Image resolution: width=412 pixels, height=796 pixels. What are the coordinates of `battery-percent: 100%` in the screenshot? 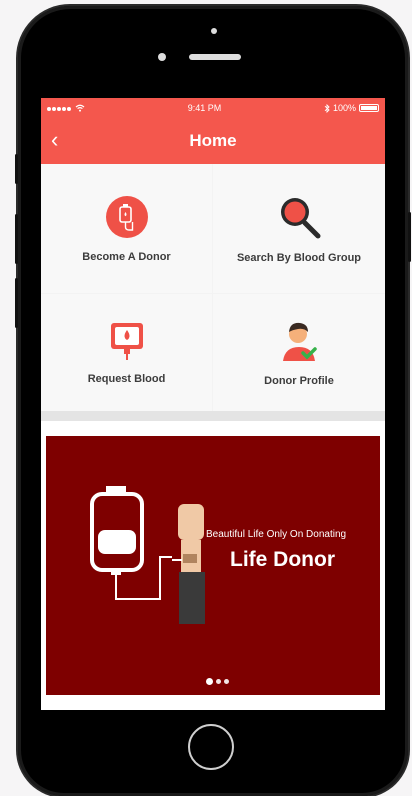 It's located at (344, 108).